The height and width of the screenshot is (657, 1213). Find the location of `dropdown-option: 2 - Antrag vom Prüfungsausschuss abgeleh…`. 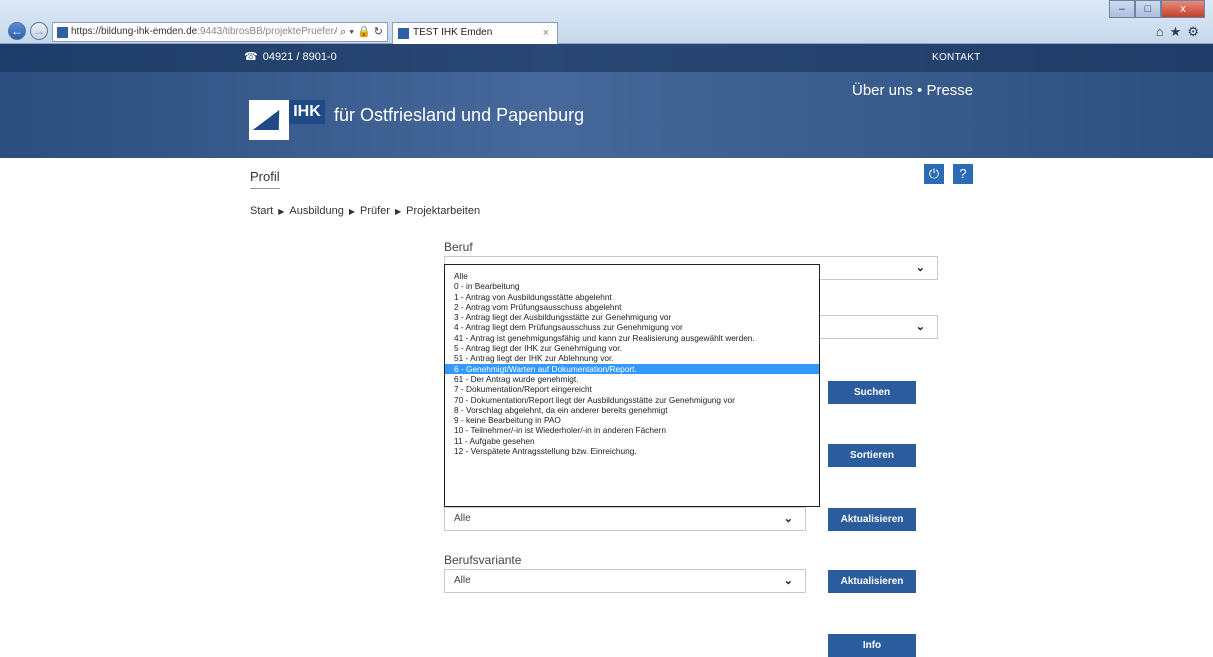

dropdown-option: 2 - Antrag vom Prüfungsausschuss abgeleh… is located at coordinates (632, 307).